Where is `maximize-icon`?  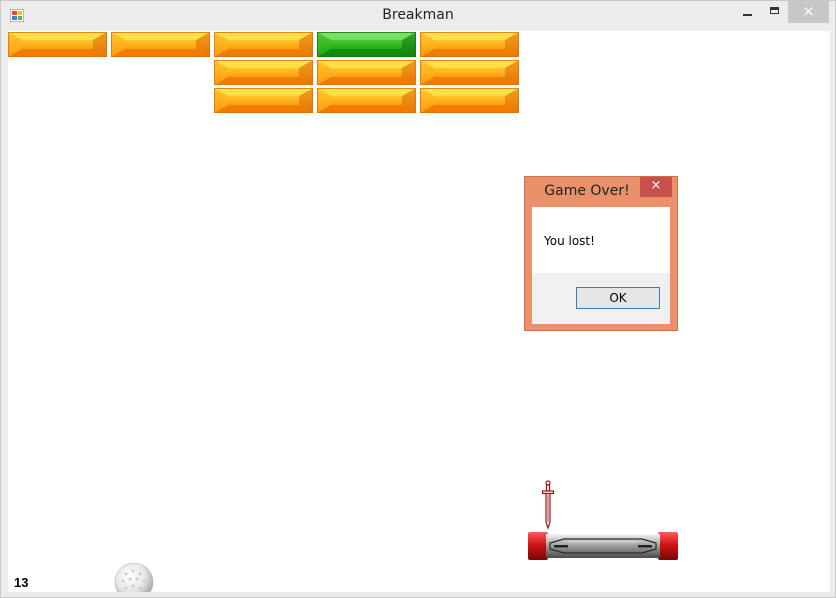 maximize-icon is located at coordinates (774, 10).